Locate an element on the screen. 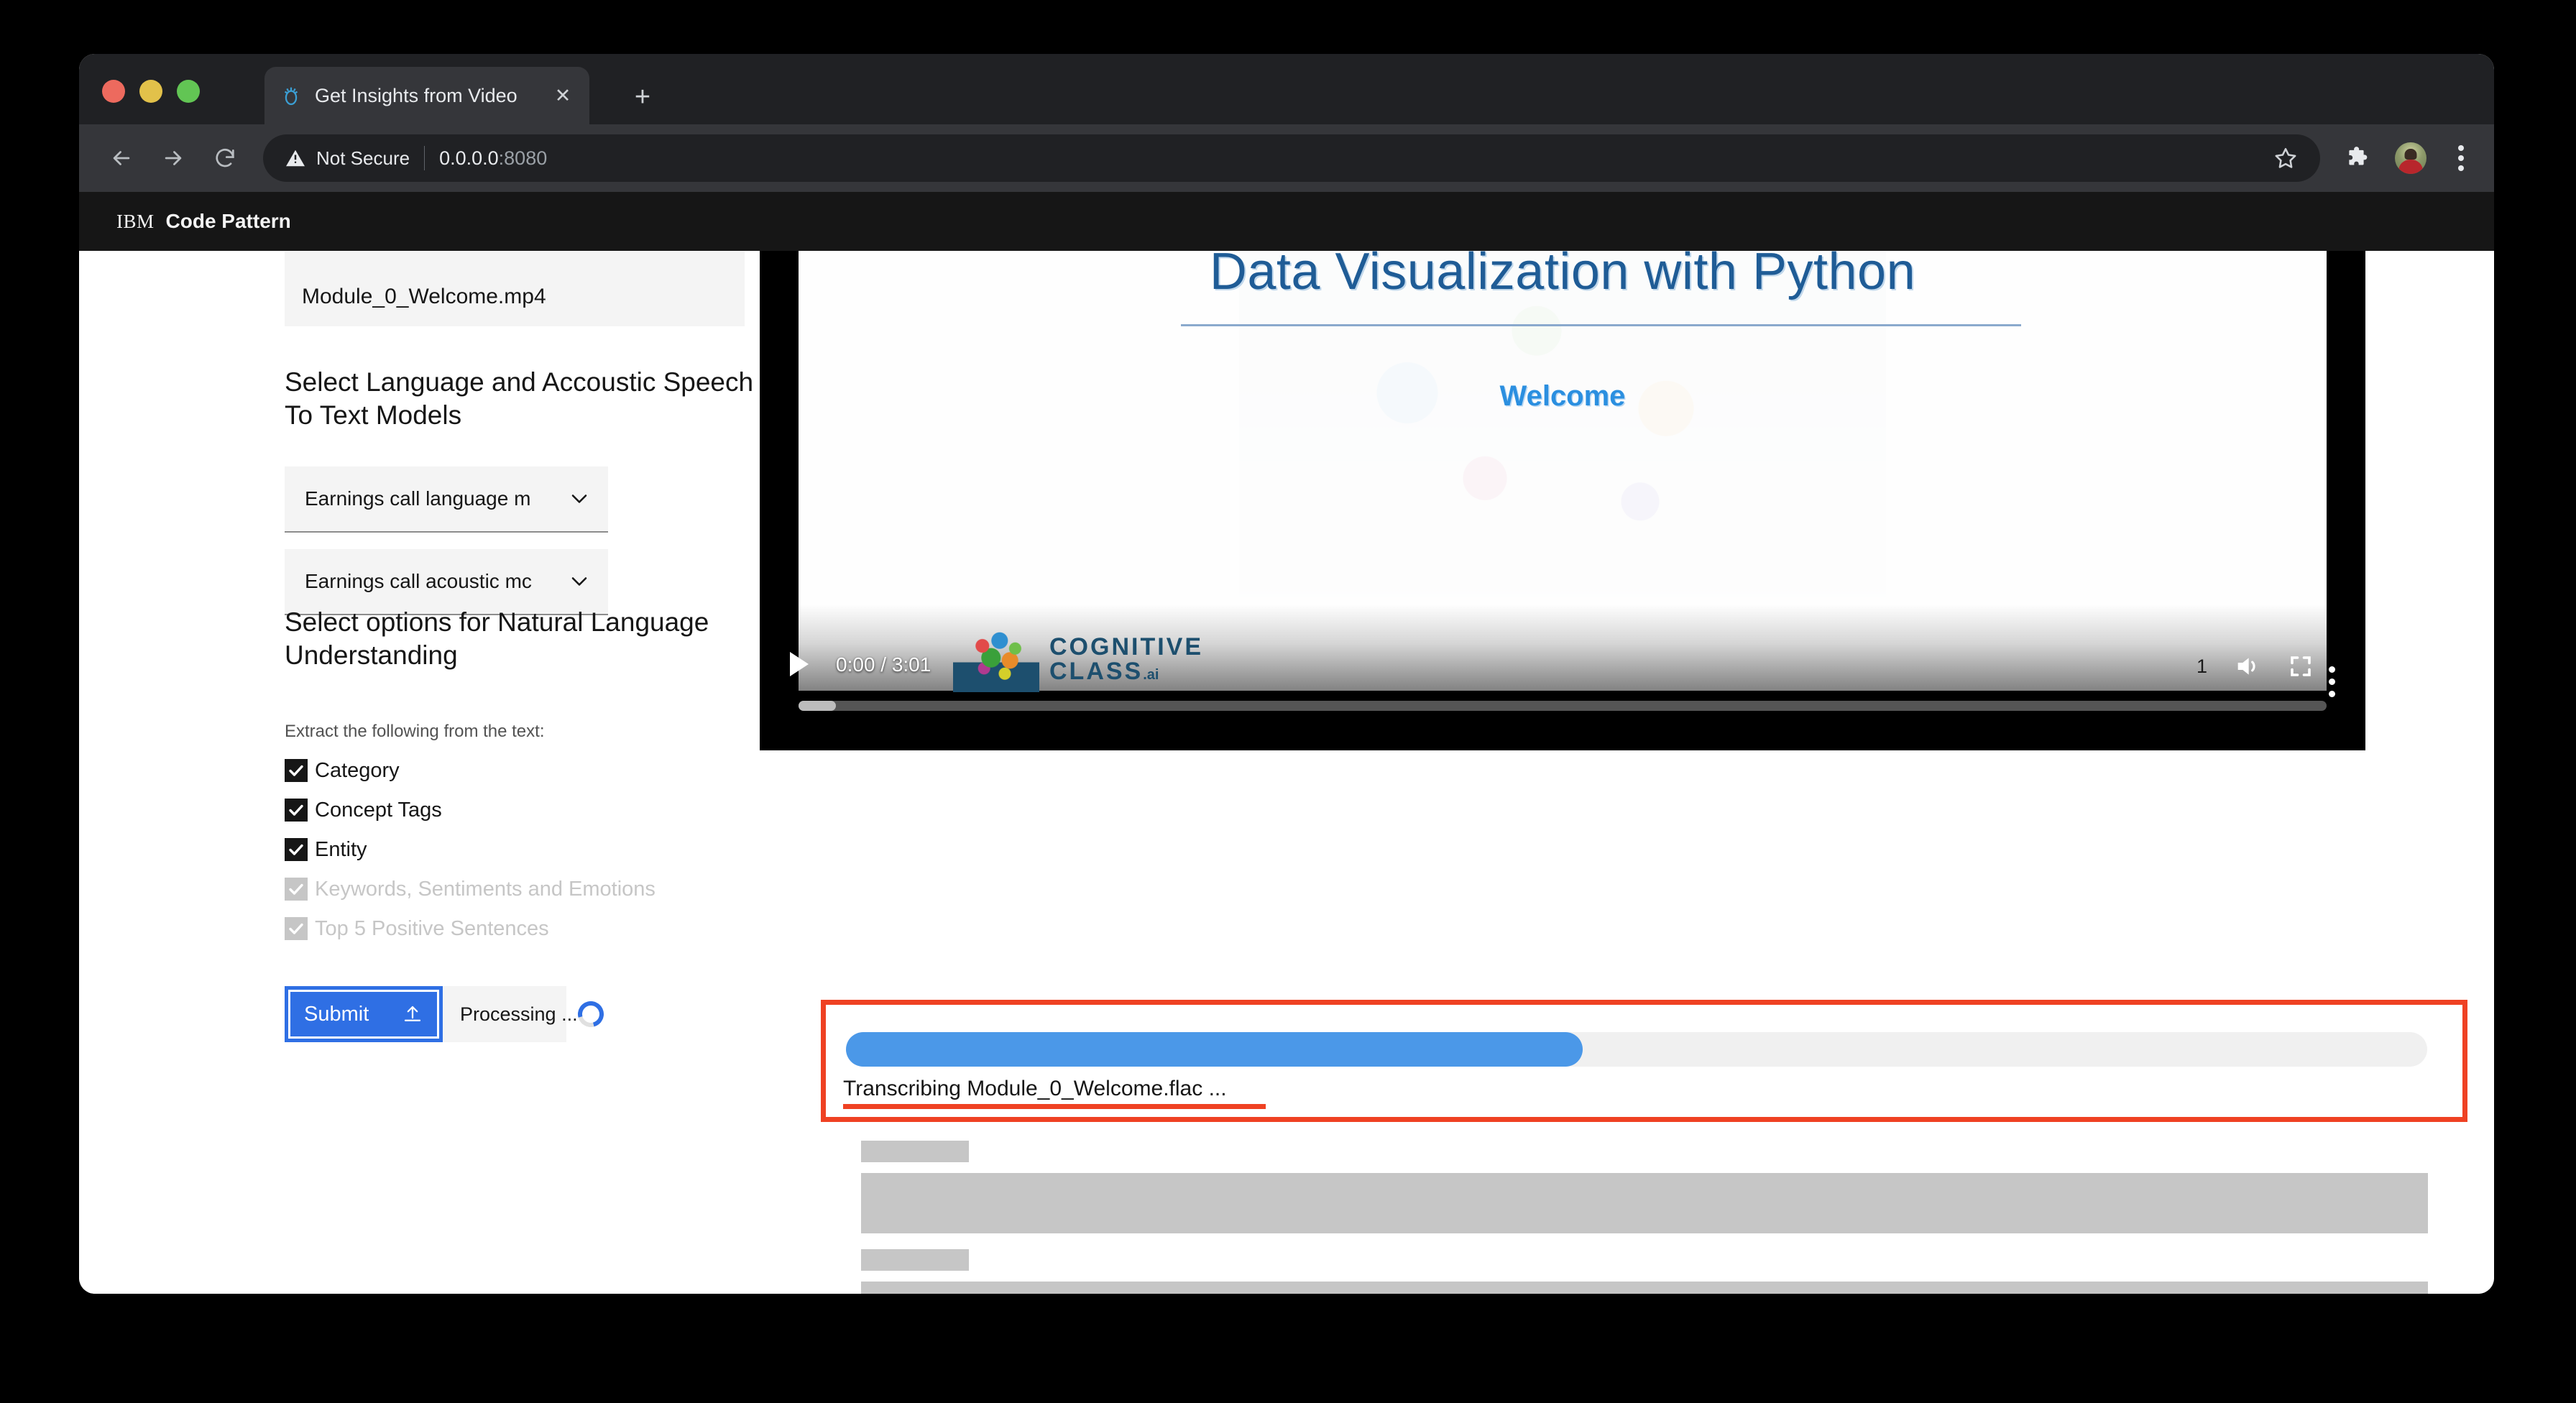 The image size is (2576, 1403). star-icon is located at coordinates (2286, 158).